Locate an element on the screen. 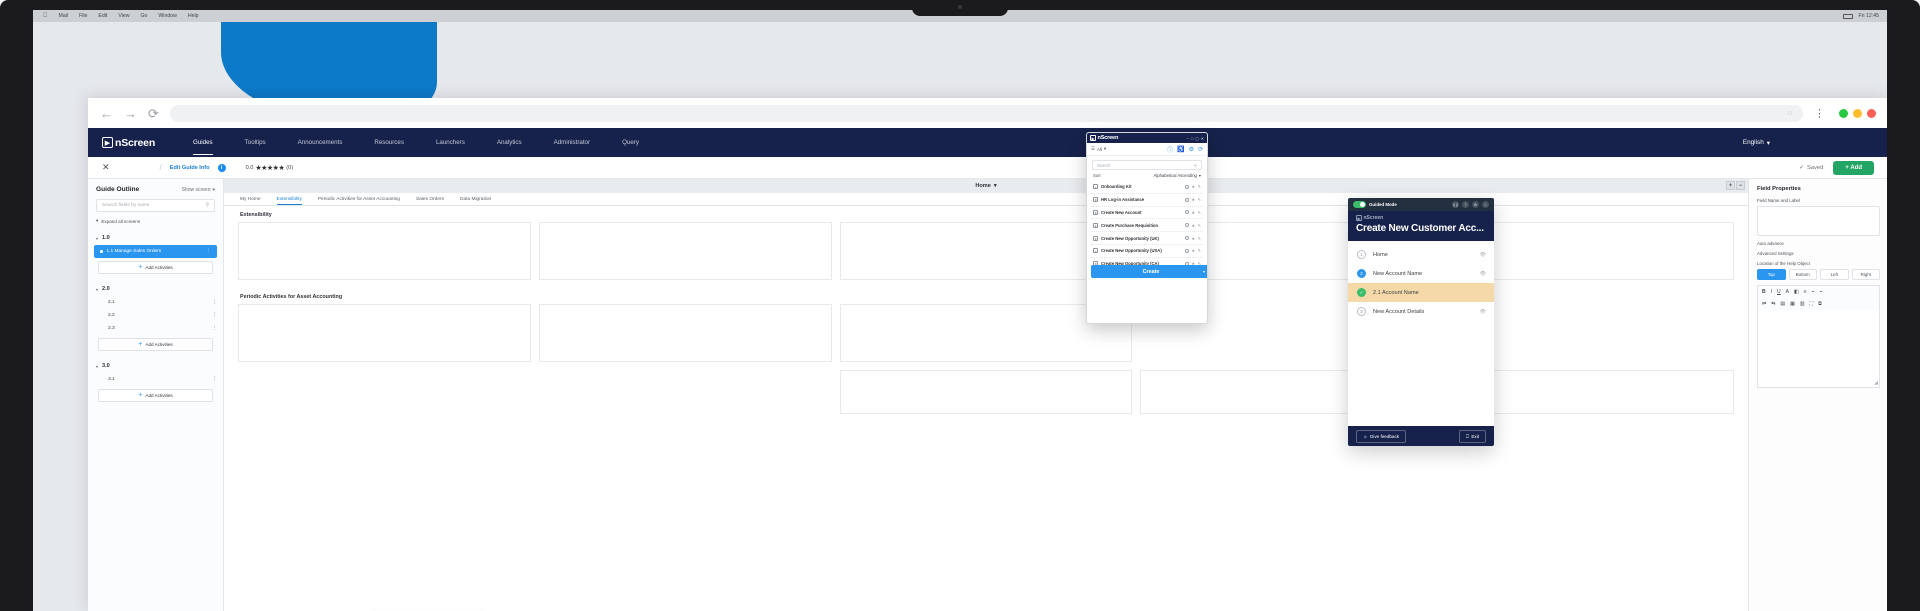 This screenshot has width=1920, height=611. list-item: Create Purchase Requisition ★ ✎ is located at coordinates (1147, 226).